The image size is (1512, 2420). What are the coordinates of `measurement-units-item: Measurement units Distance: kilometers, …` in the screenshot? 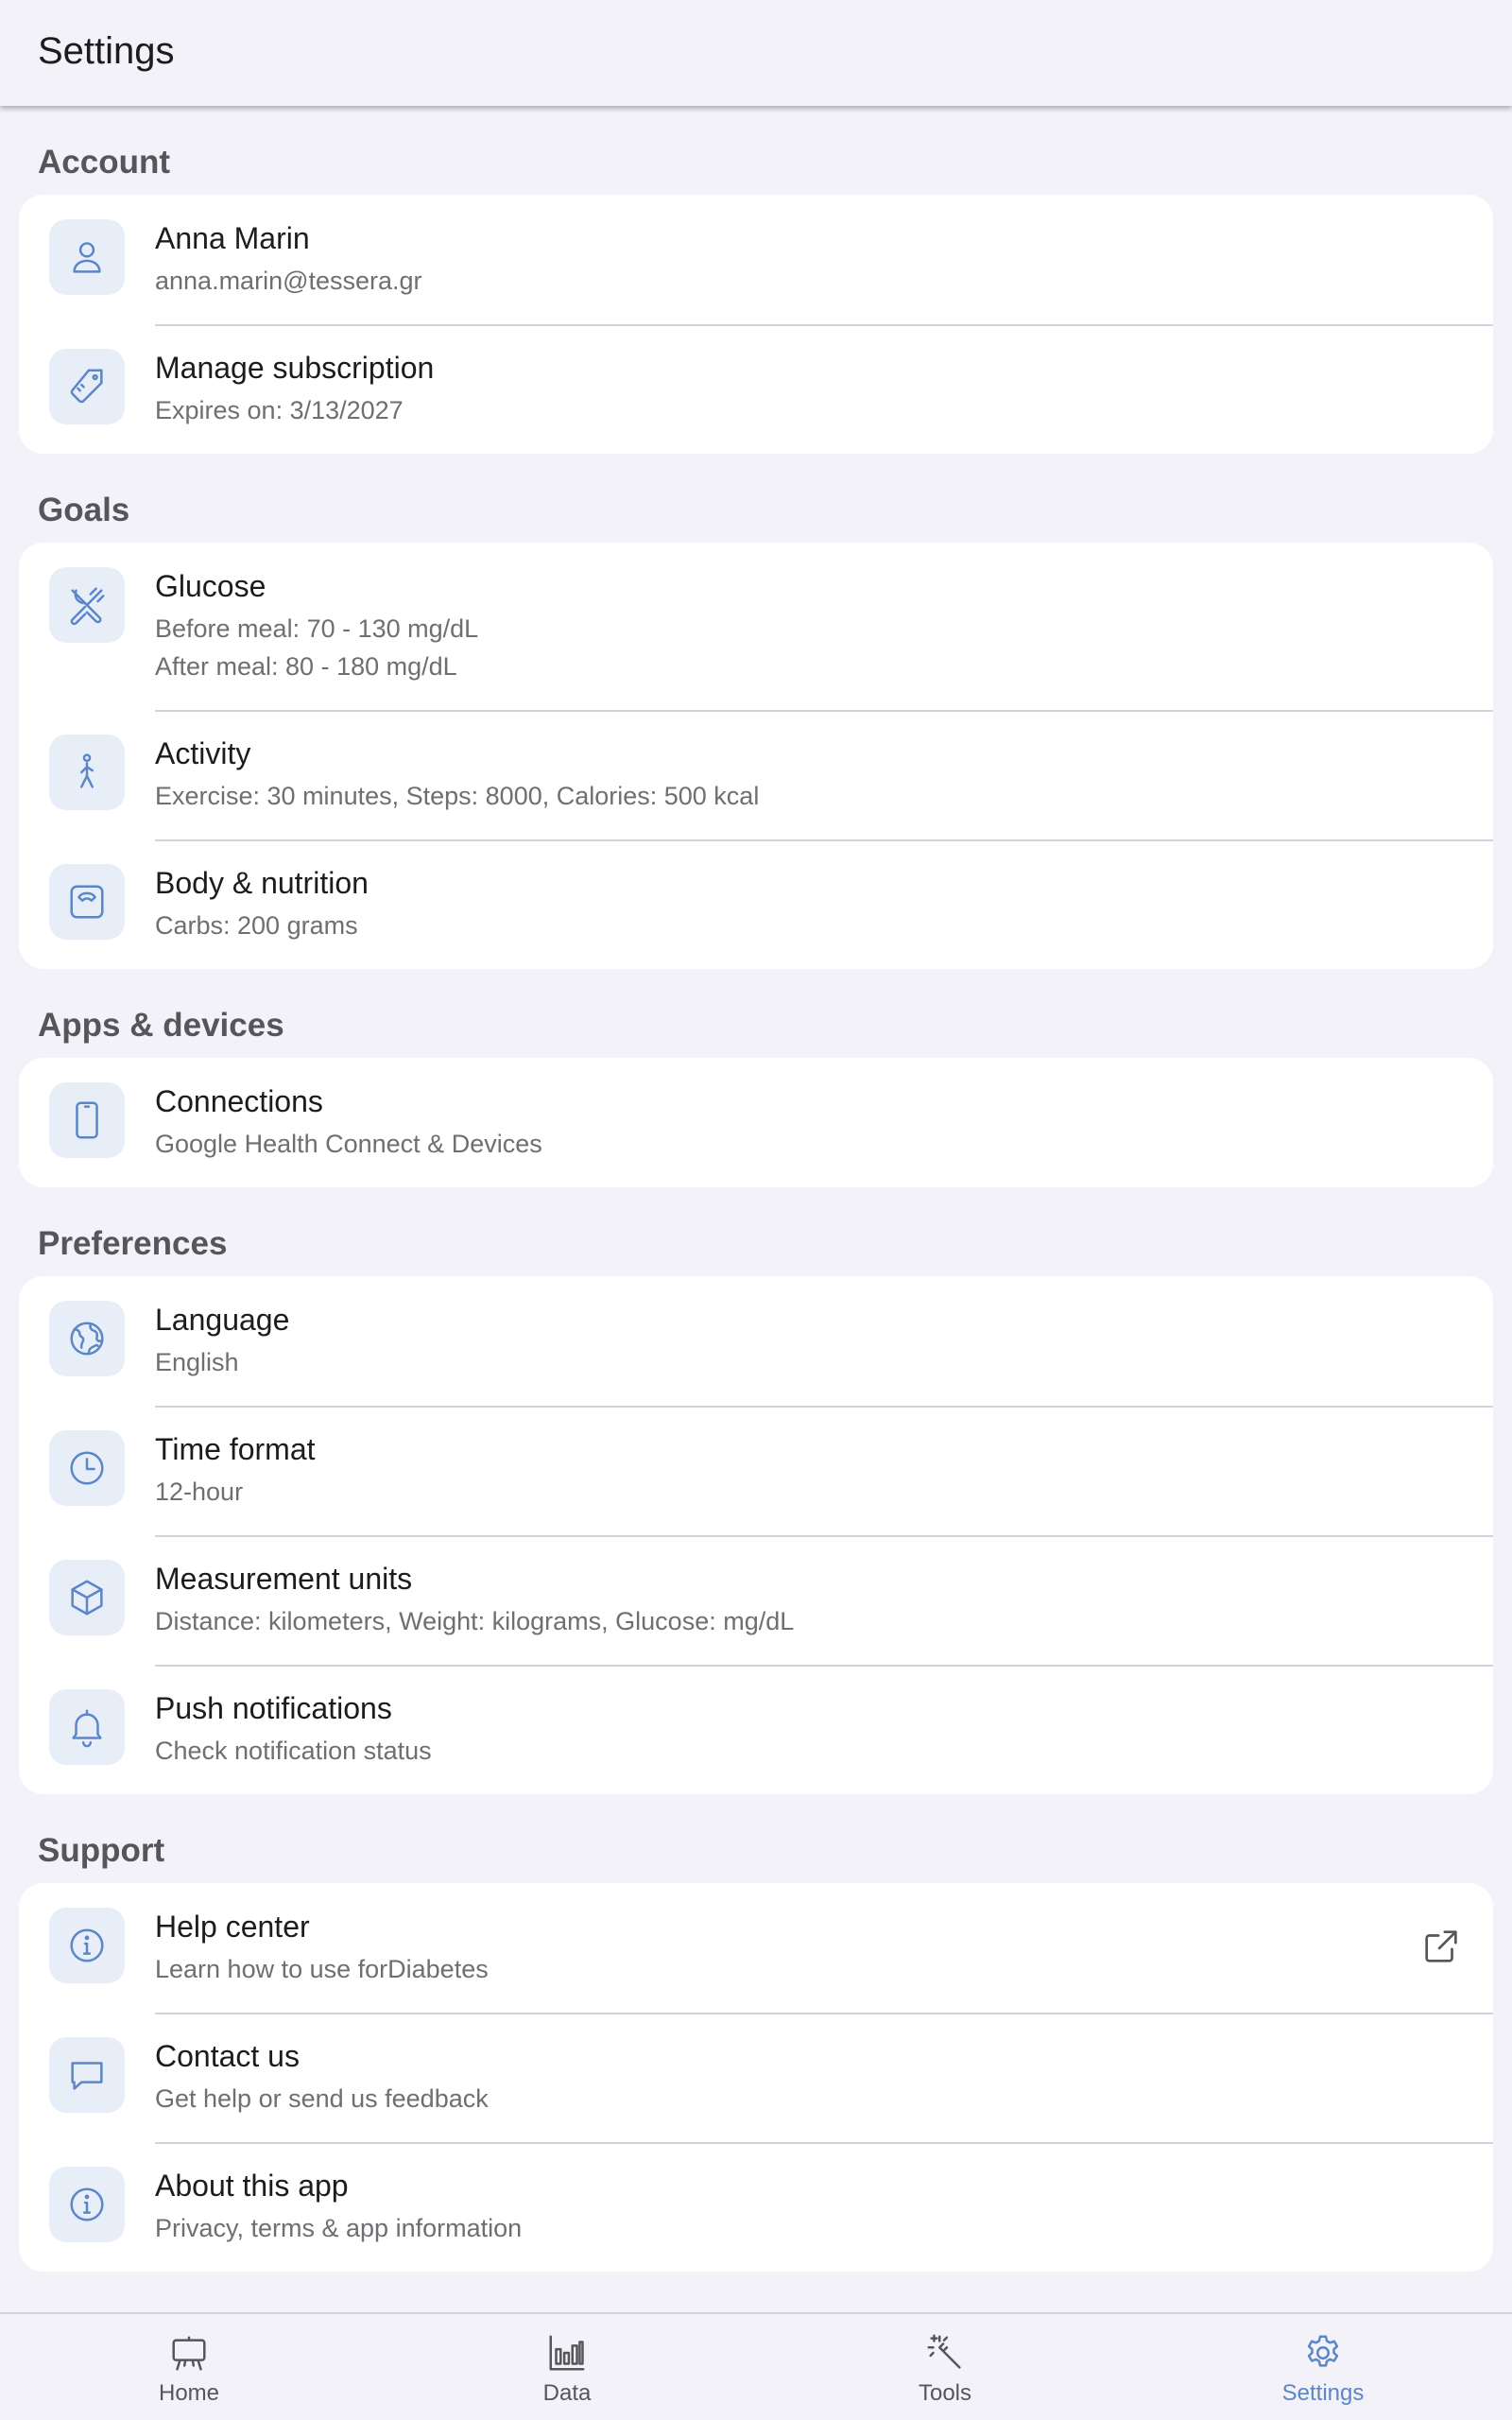 It's located at (756, 1600).